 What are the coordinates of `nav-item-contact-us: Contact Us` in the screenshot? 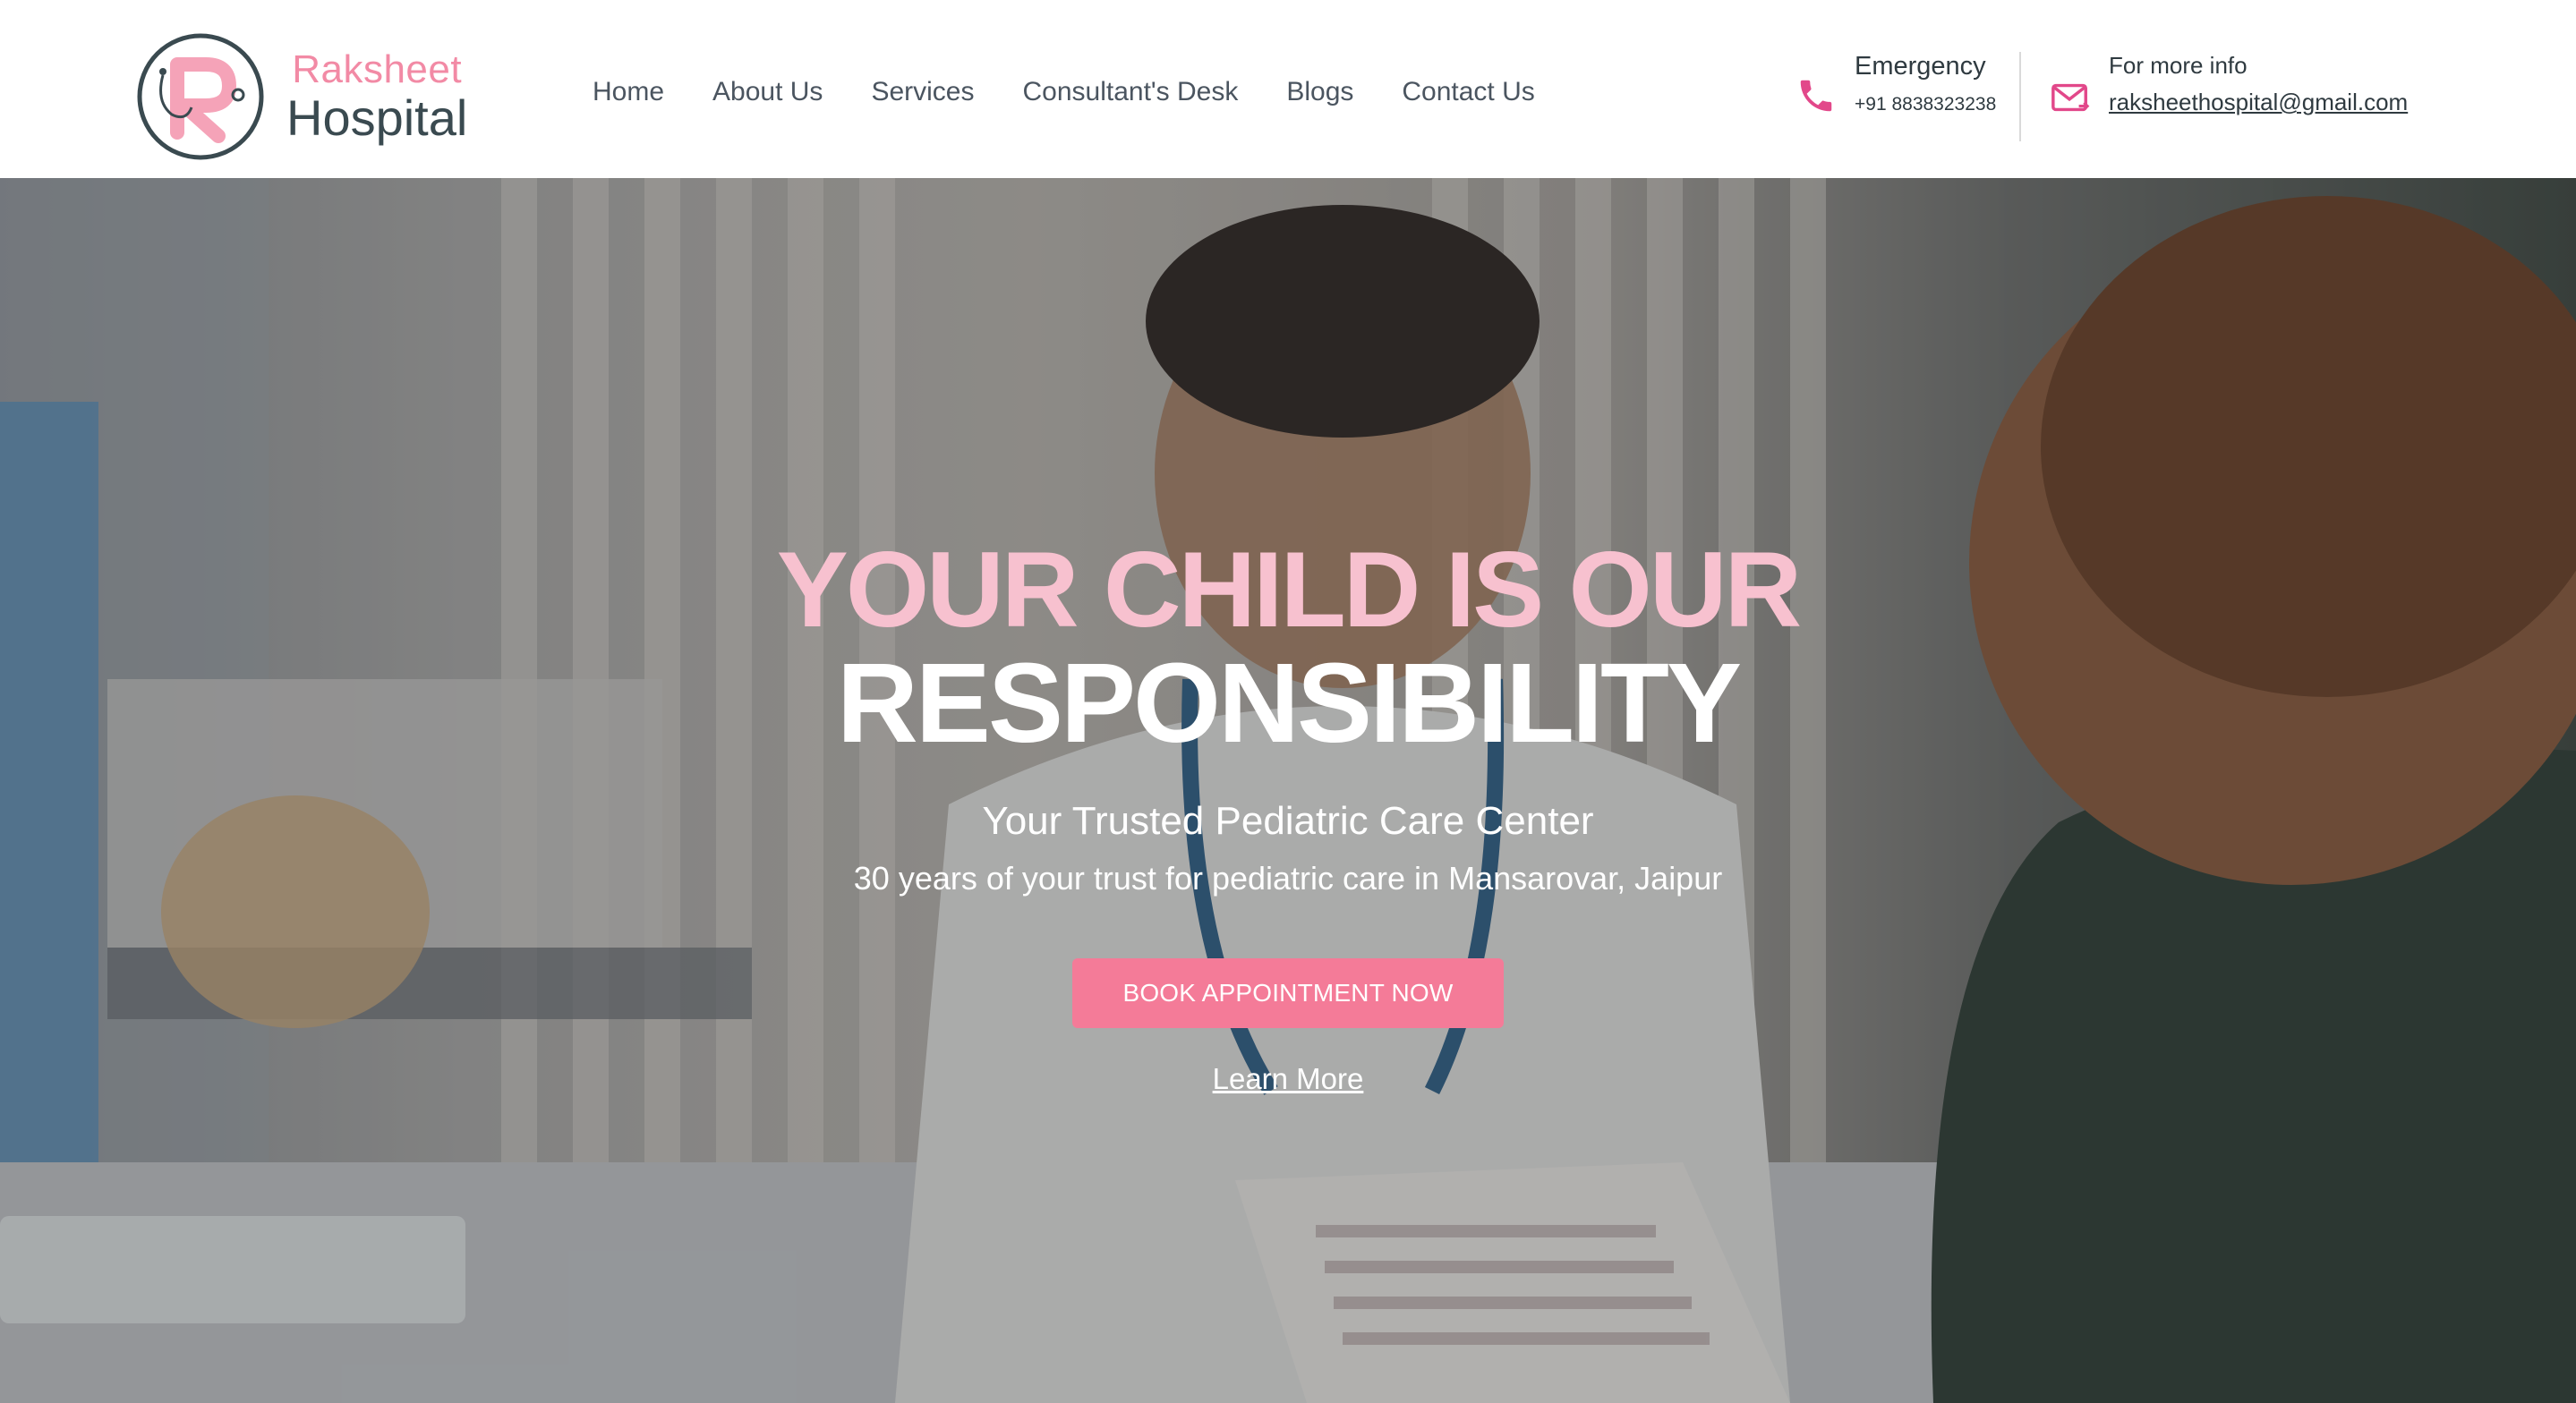 It's located at (1468, 92).